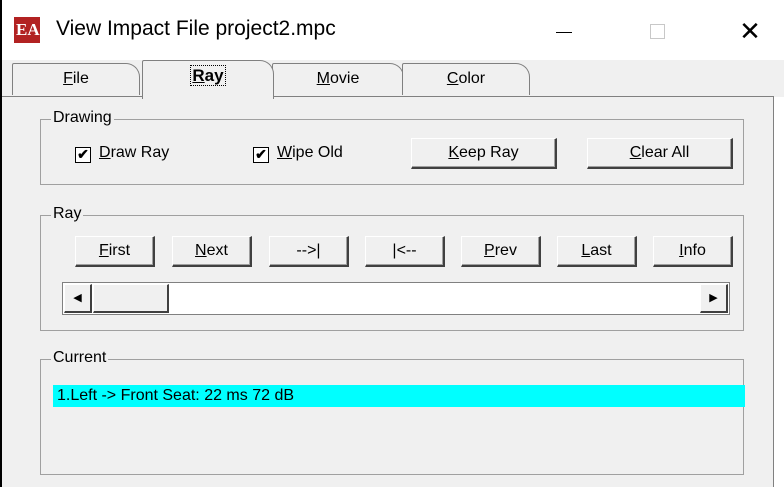  I want to click on tab-file-label: File, so click(76, 78).